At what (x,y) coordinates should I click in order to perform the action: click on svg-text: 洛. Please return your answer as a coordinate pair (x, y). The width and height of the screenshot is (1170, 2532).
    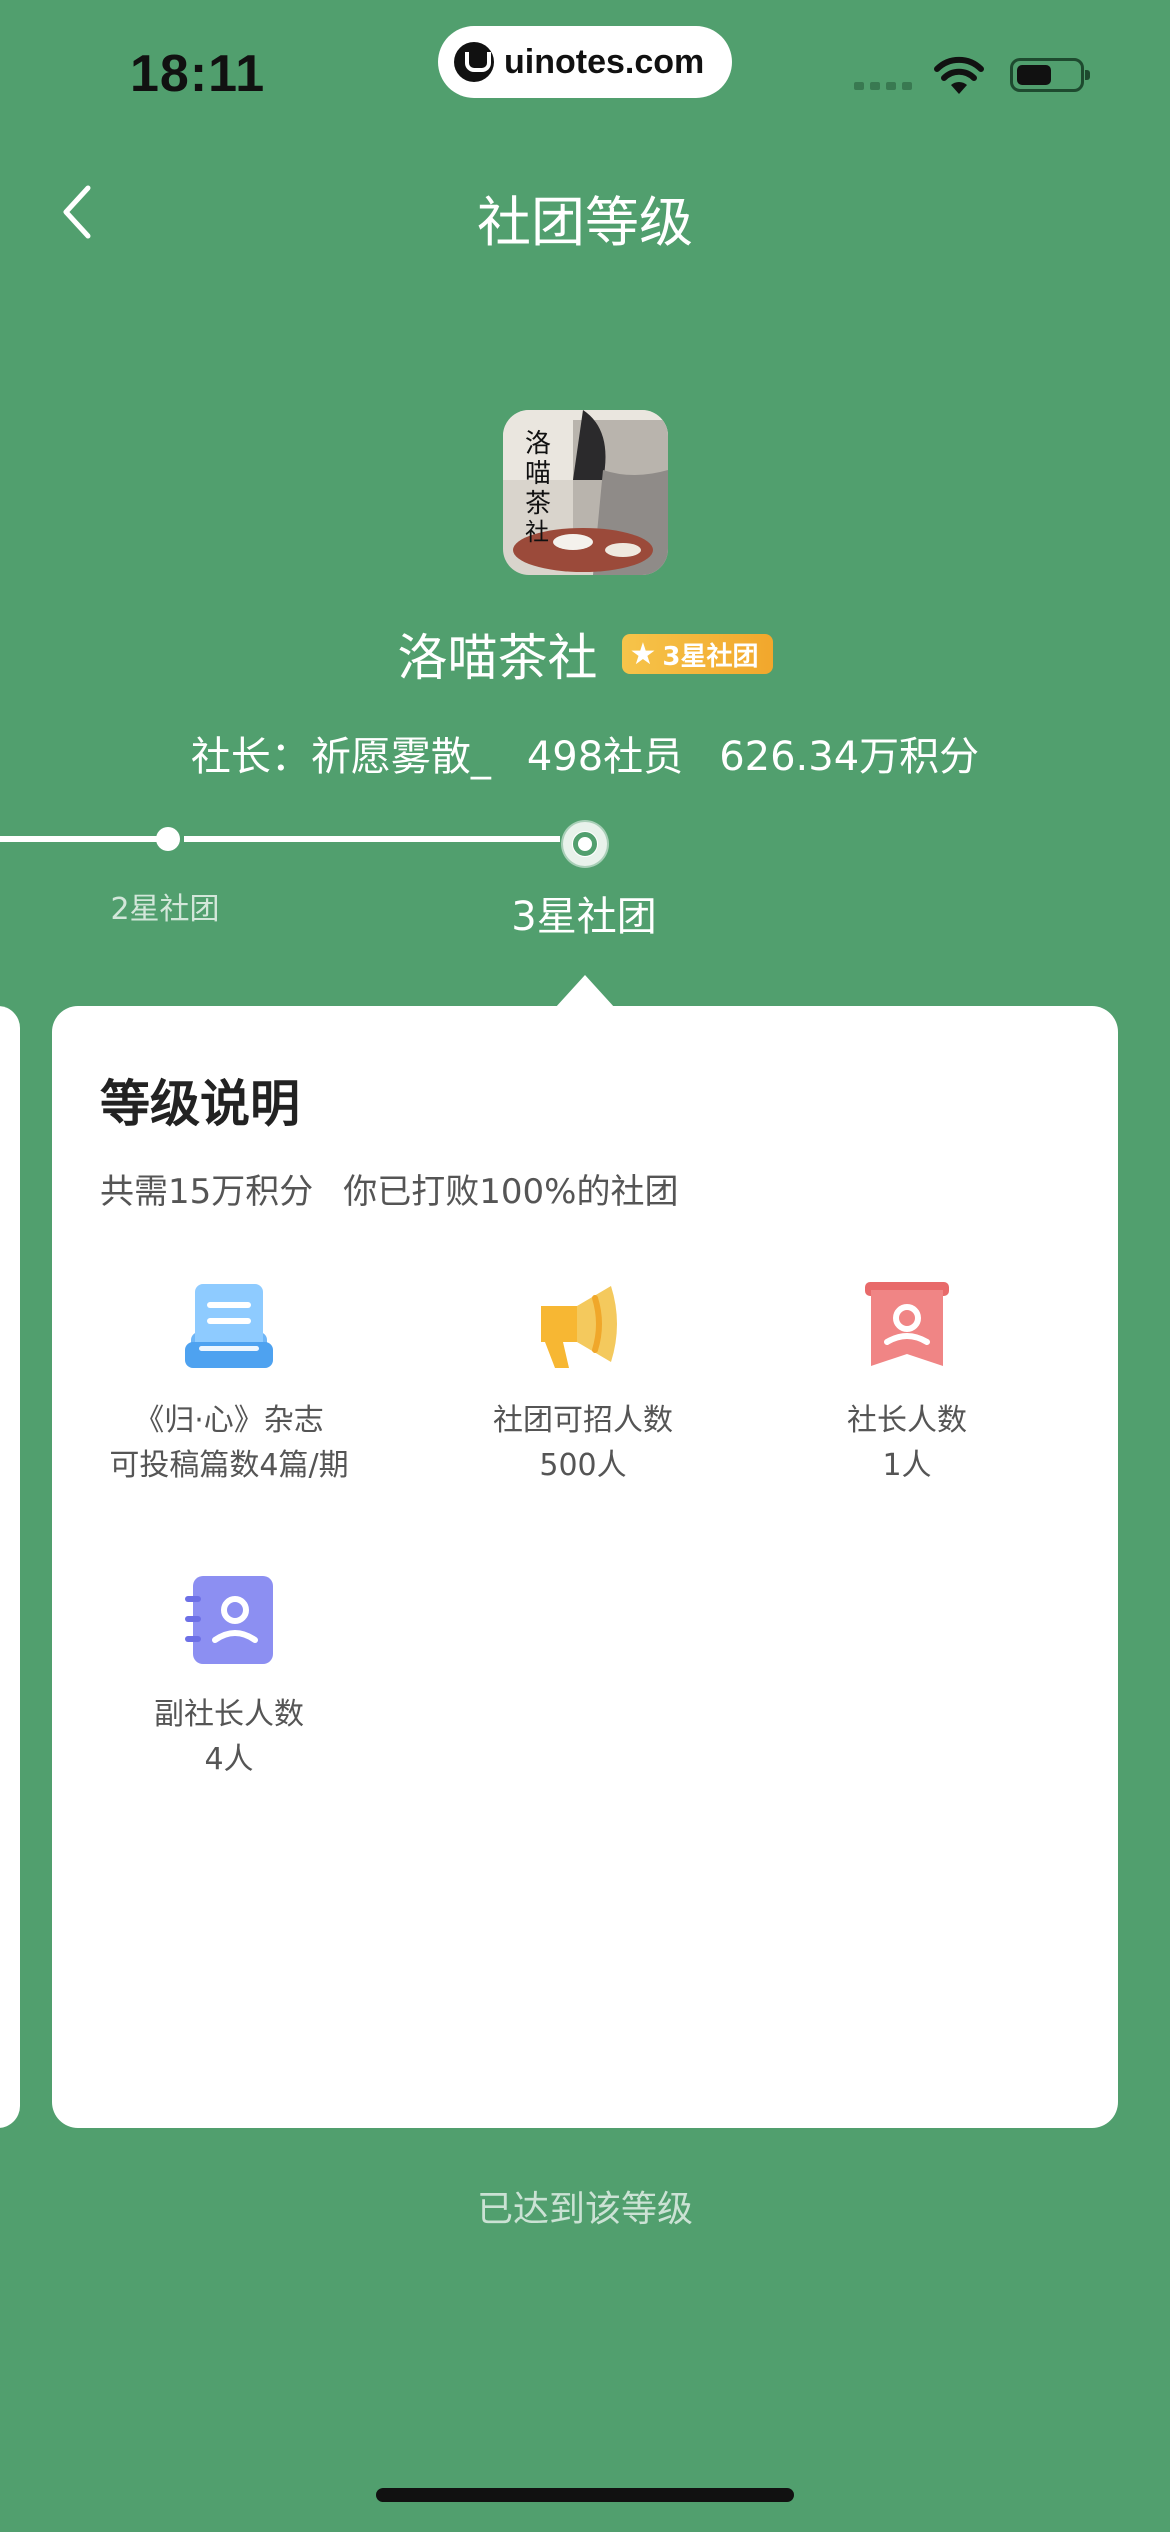
    Looking at the image, I should click on (538, 444).